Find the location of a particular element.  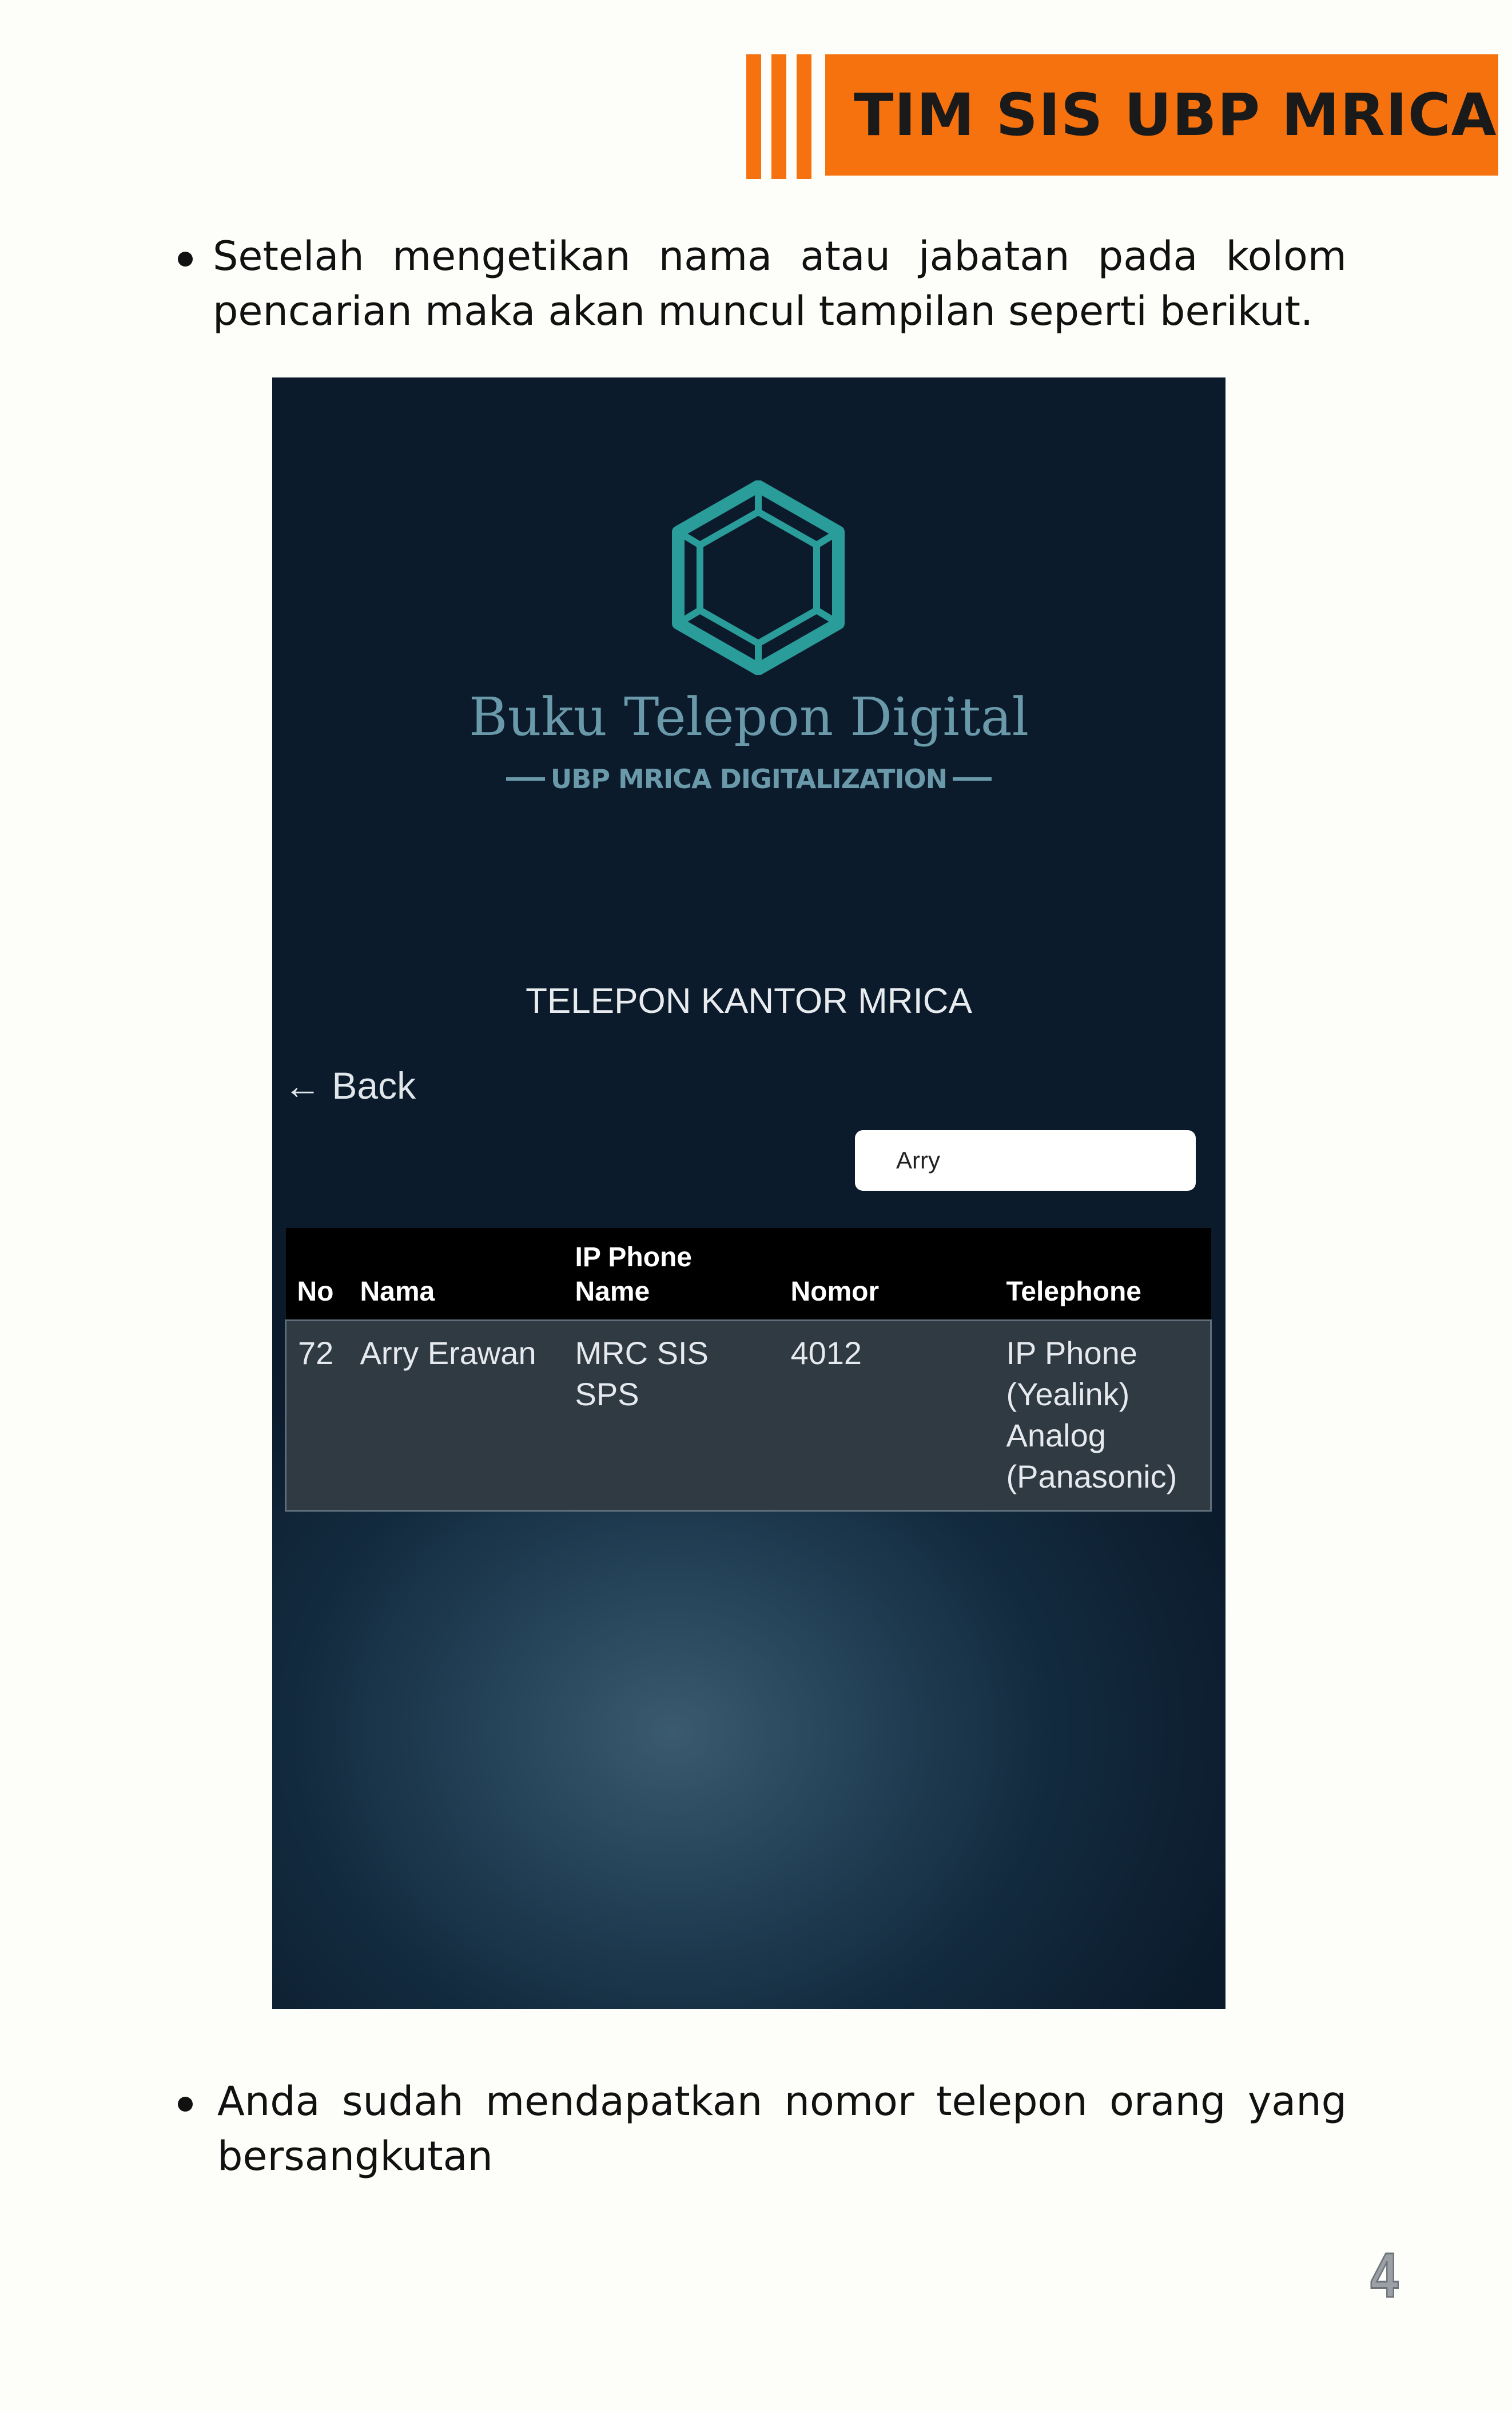

back-link: ← Back is located at coordinates (350, 1085).